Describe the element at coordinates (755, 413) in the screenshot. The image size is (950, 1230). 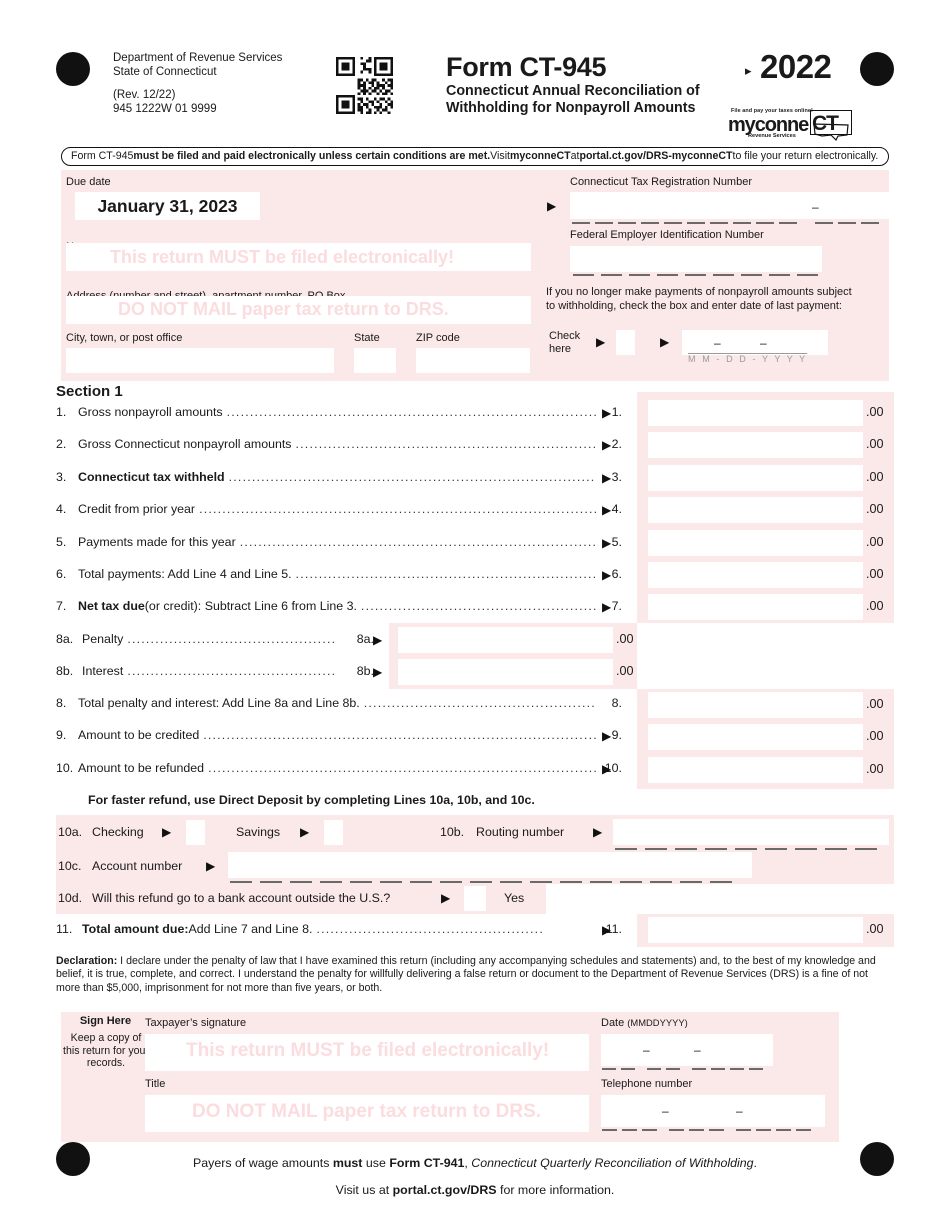
I see `line-1-amount-input` at that location.